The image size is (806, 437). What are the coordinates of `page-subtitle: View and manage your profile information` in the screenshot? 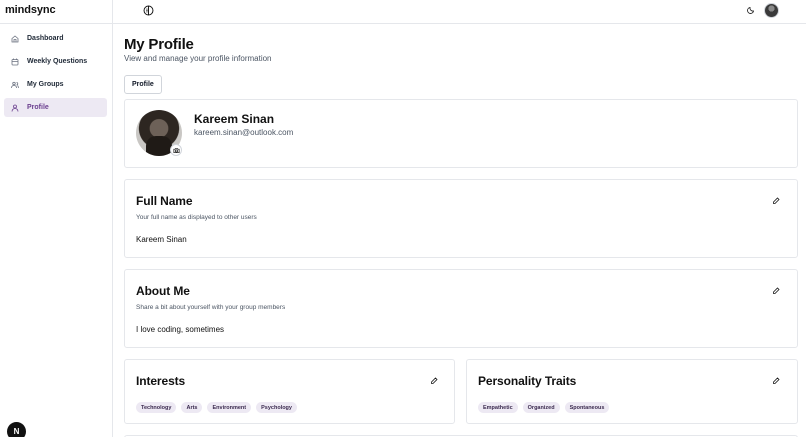 It's located at (198, 58).